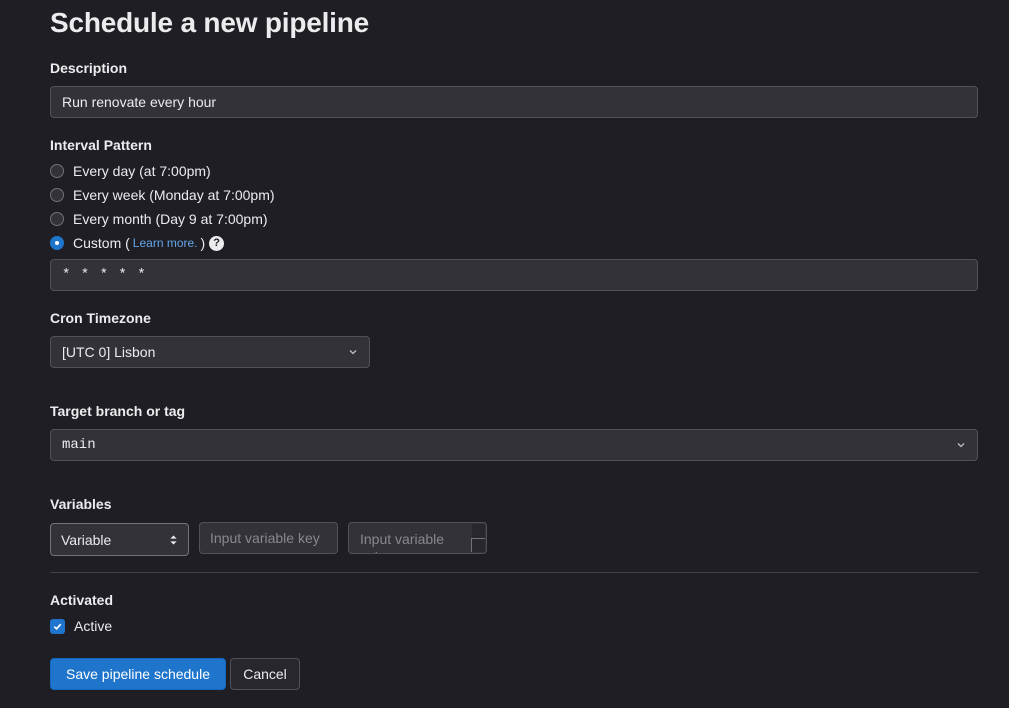  What do you see at coordinates (203, 243) in the screenshot?
I see `close-paren: )` at bounding box center [203, 243].